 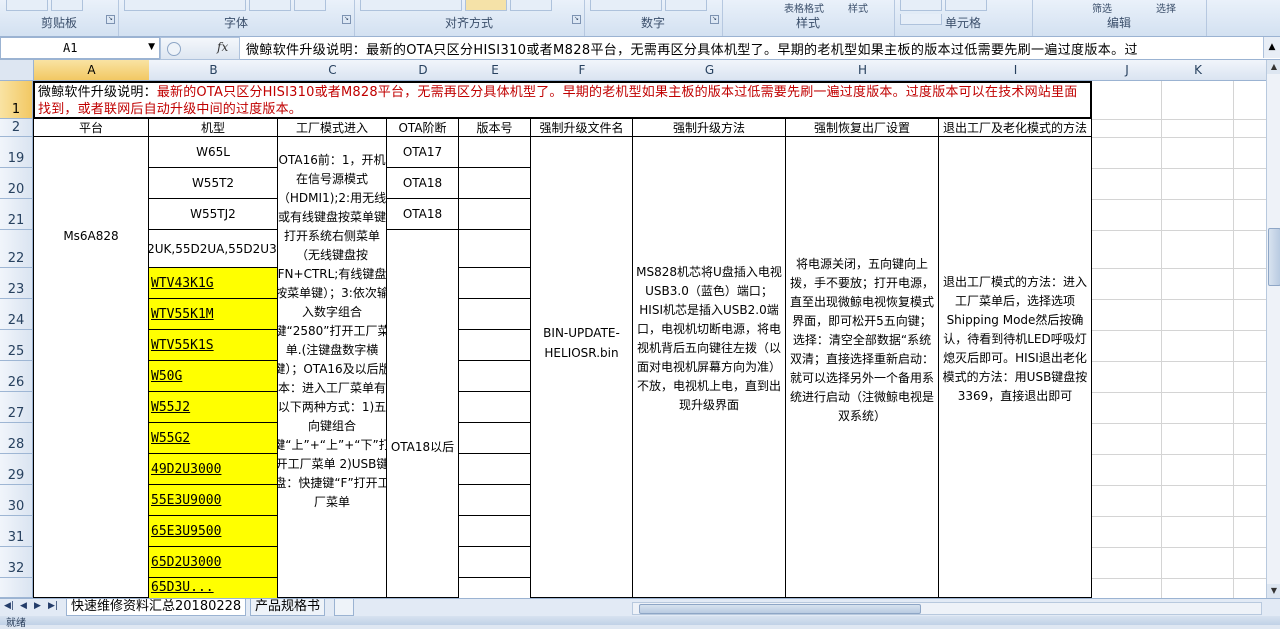 I want to click on model-cell-highlighted: W50G, so click(x=213, y=376).